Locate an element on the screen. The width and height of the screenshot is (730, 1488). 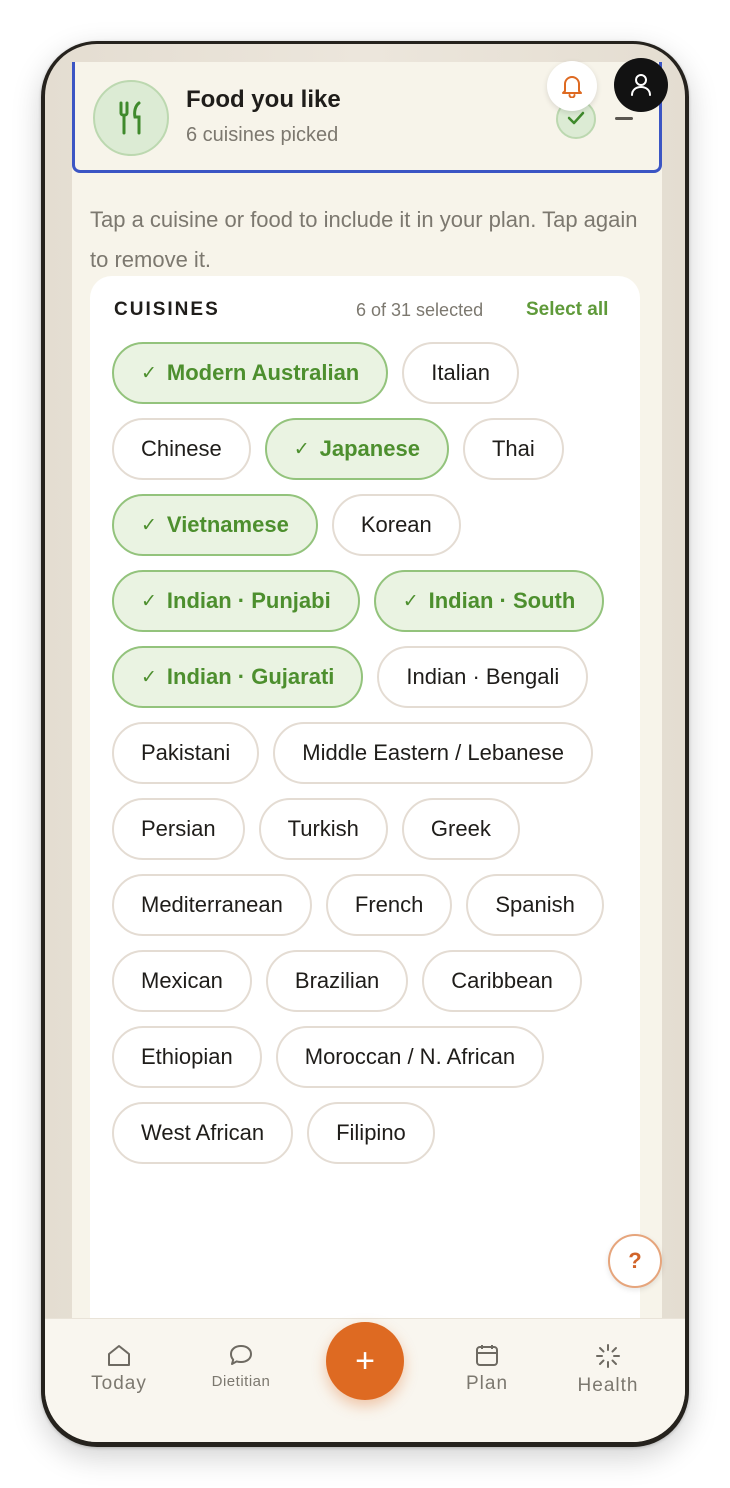
profile-avatar-icon is located at coordinates (641, 85).